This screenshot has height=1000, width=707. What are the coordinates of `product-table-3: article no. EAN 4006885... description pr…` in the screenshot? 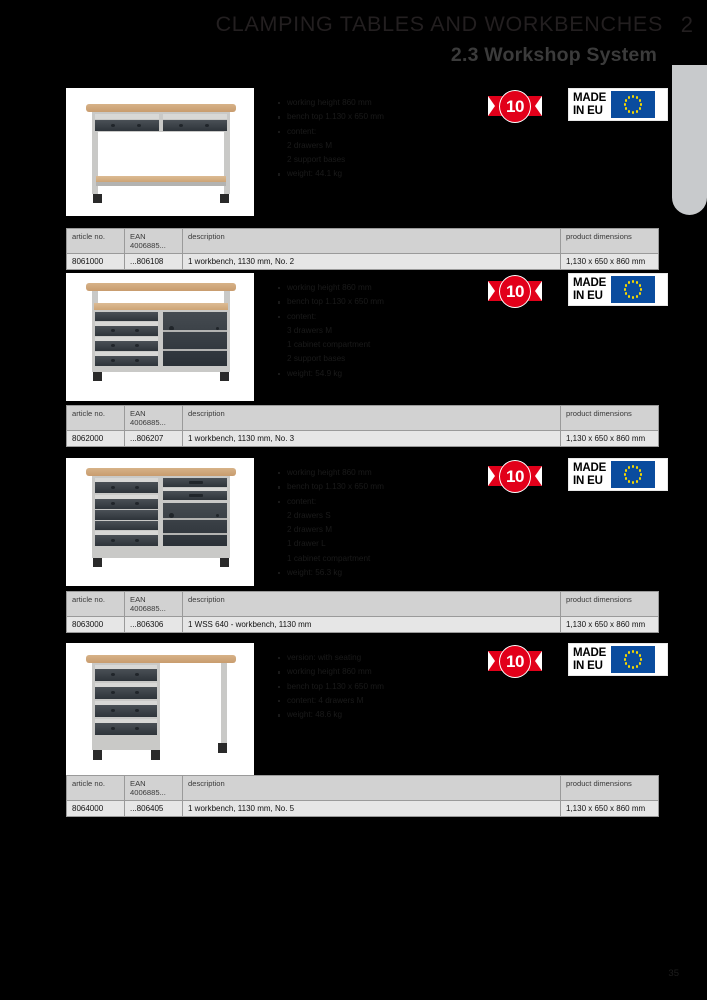 It's located at (362, 612).